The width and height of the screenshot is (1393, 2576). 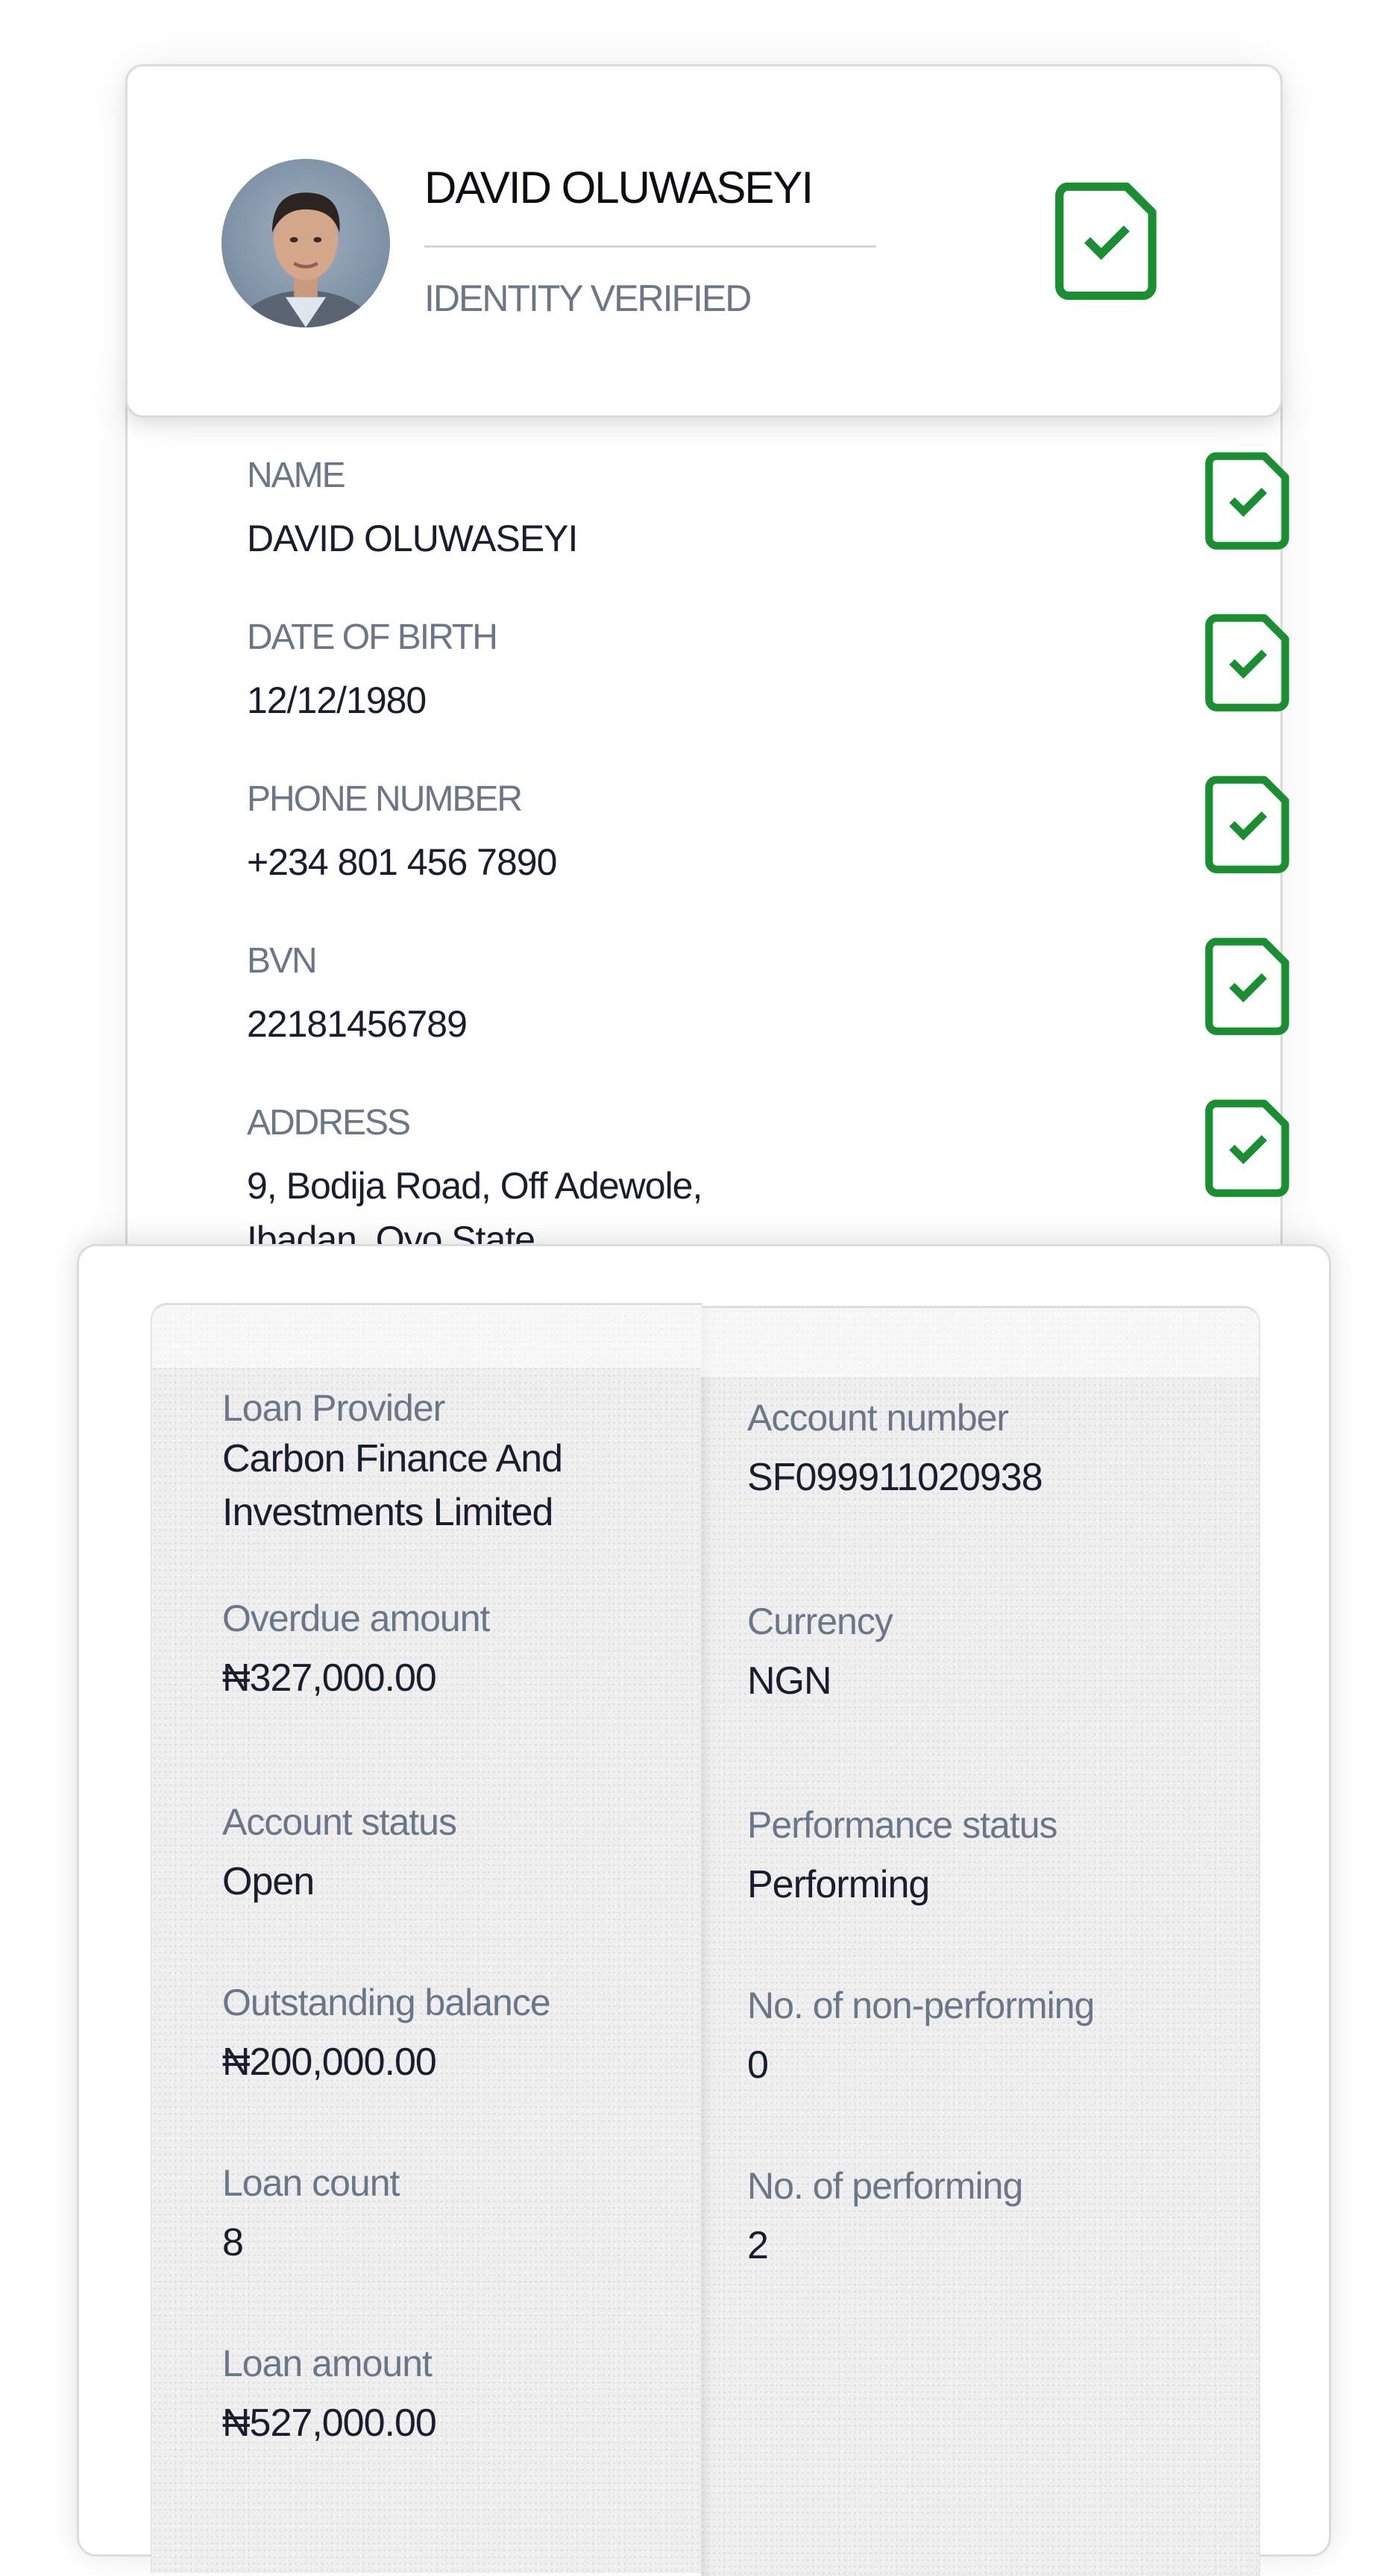 What do you see at coordinates (412, 539) in the screenshot?
I see `detail-value: DAVID OLUWASEYI` at bounding box center [412, 539].